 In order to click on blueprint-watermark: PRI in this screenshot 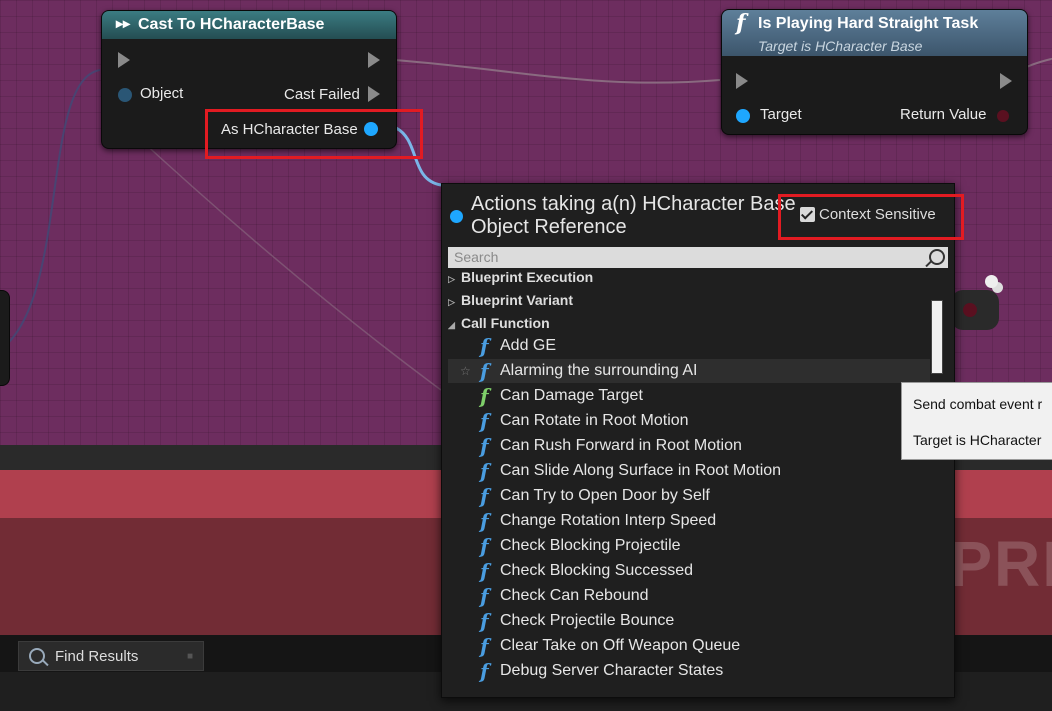, I will do `click(1000, 564)`.